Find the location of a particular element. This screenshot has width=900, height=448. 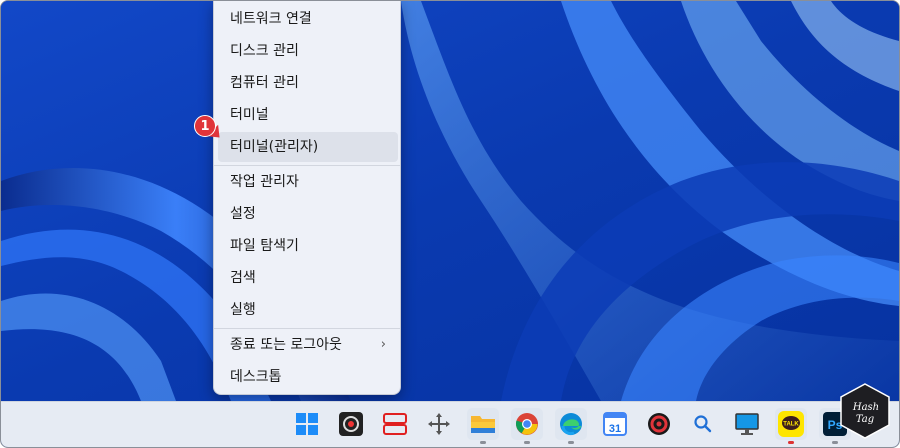

menu-item-label: 터미널 is located at coordinates (249, 115).